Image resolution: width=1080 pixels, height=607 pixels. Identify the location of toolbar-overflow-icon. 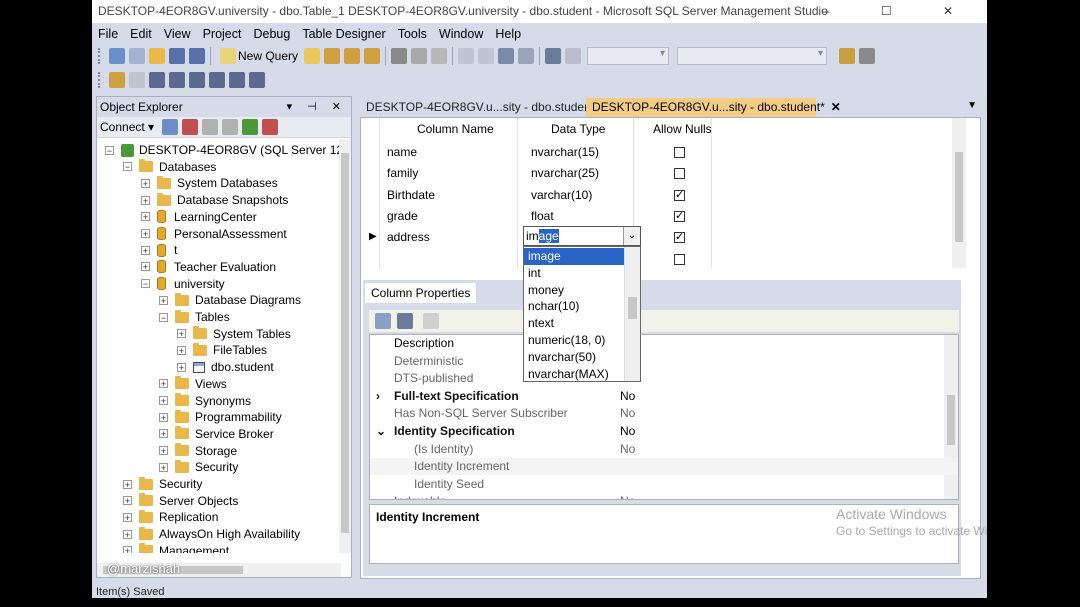
(257, 80).